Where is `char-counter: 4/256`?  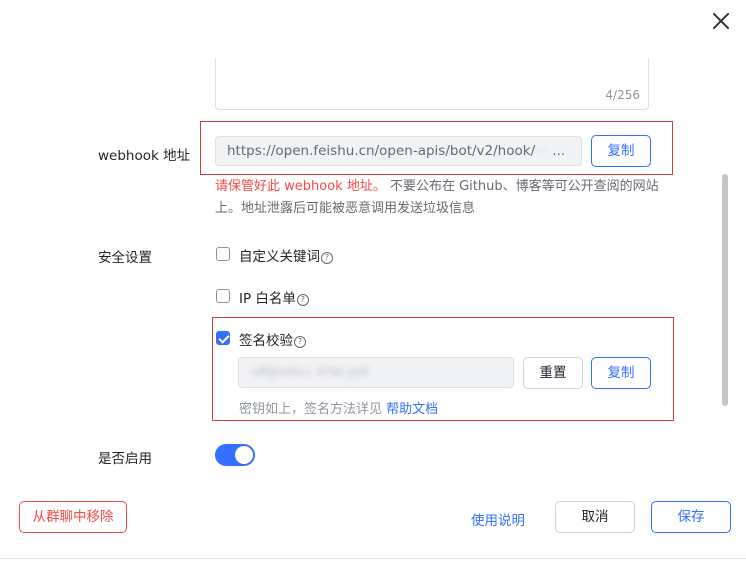 char-counter: 4/256 is located at coordinates (622, 95).